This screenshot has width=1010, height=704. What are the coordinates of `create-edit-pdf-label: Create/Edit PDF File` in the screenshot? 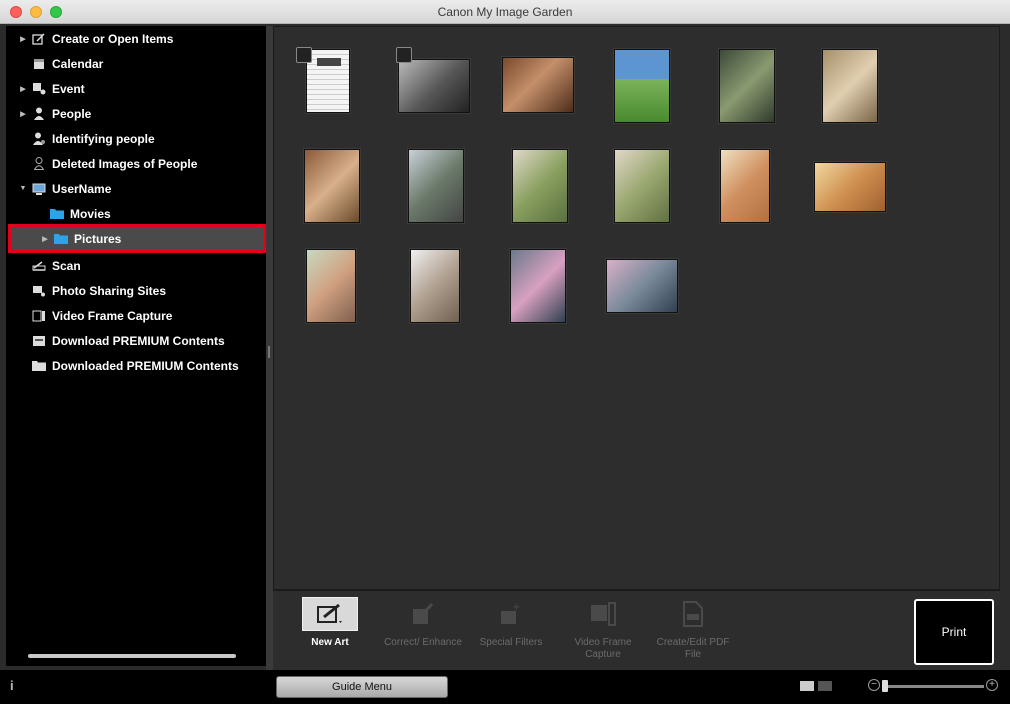 It's located at (693, 648).